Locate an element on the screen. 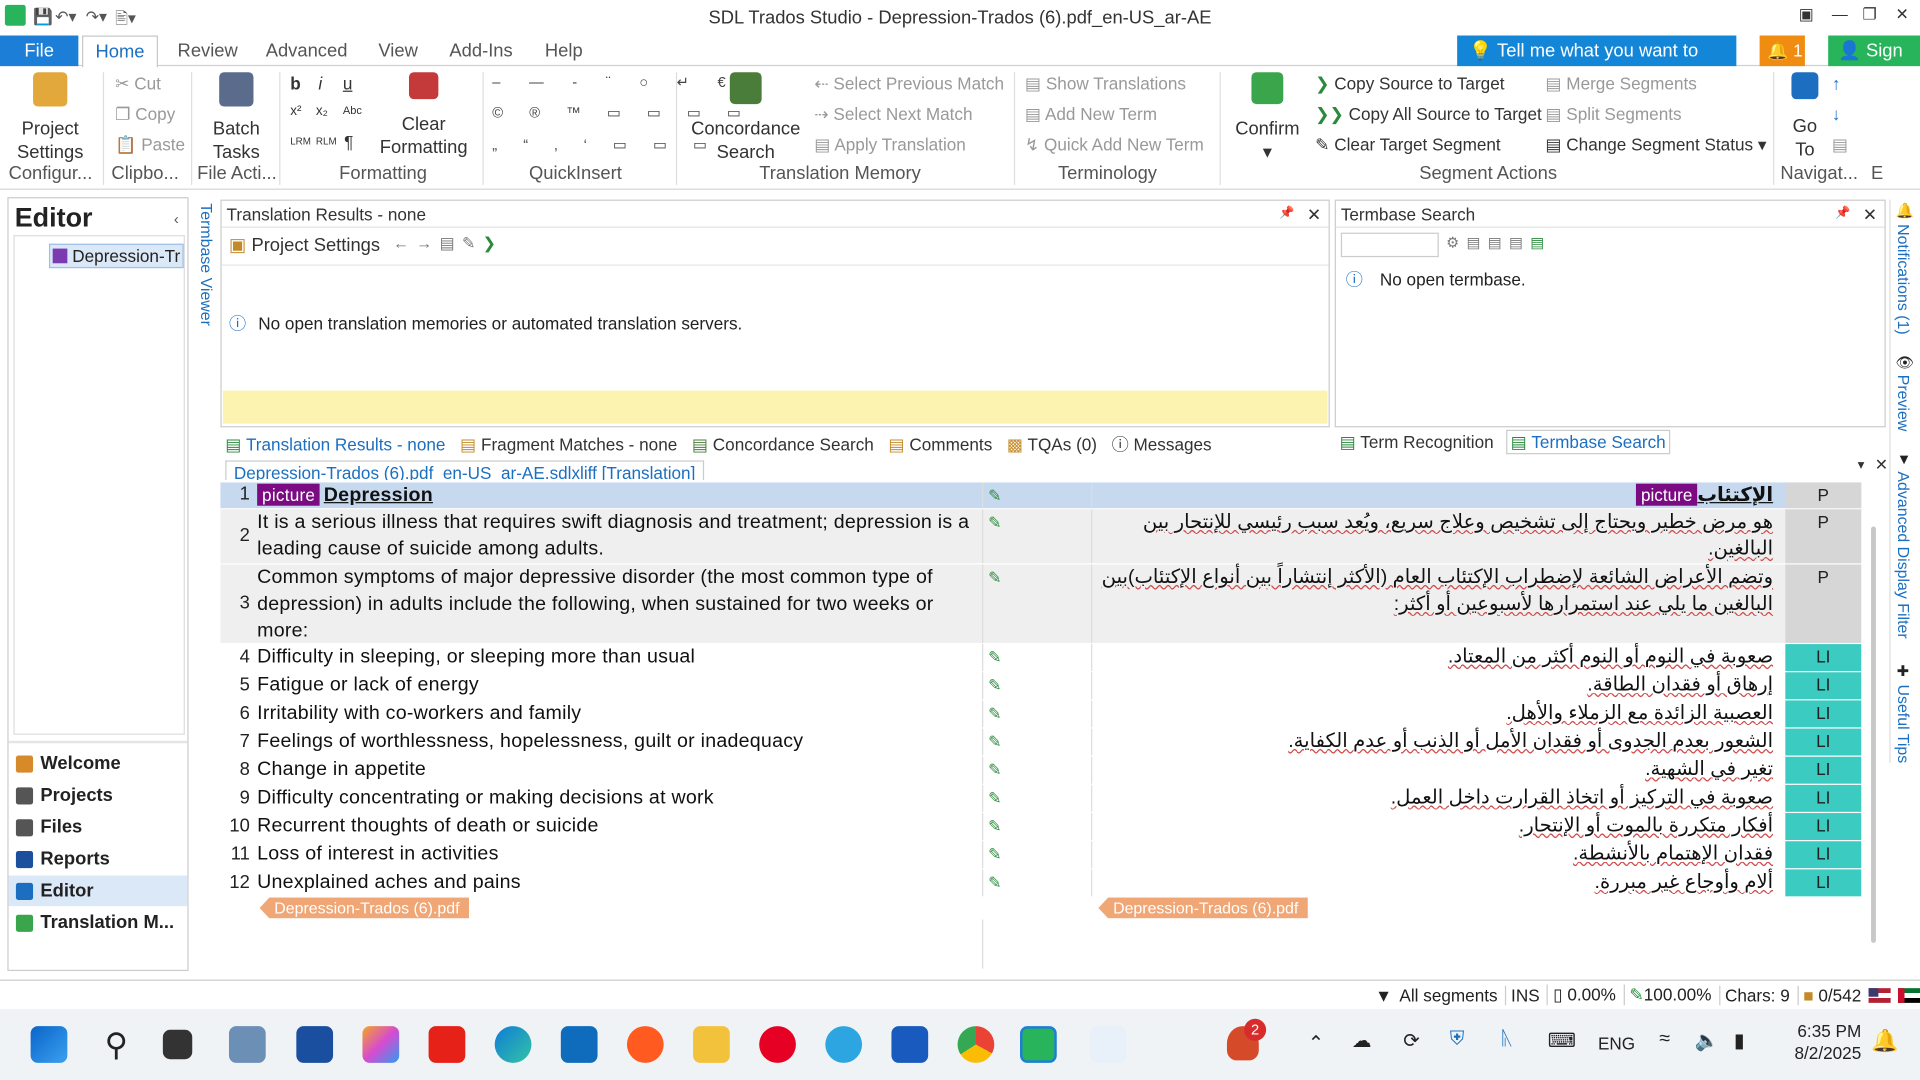 The image size is (1920, 1080). concordance-search-button: Concordance Search is located at coordinates (745, 118).